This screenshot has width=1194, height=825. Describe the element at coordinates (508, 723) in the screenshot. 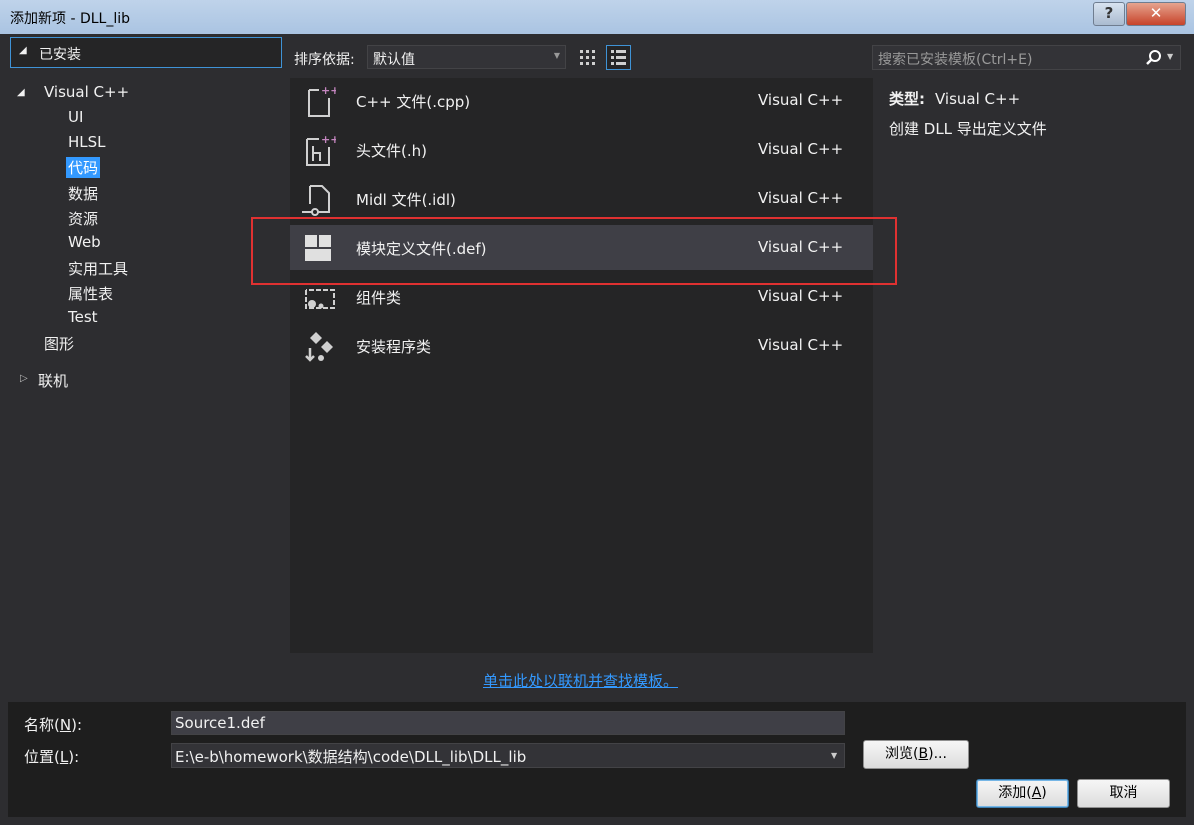

I see `name-field: Source1.def` at that location.